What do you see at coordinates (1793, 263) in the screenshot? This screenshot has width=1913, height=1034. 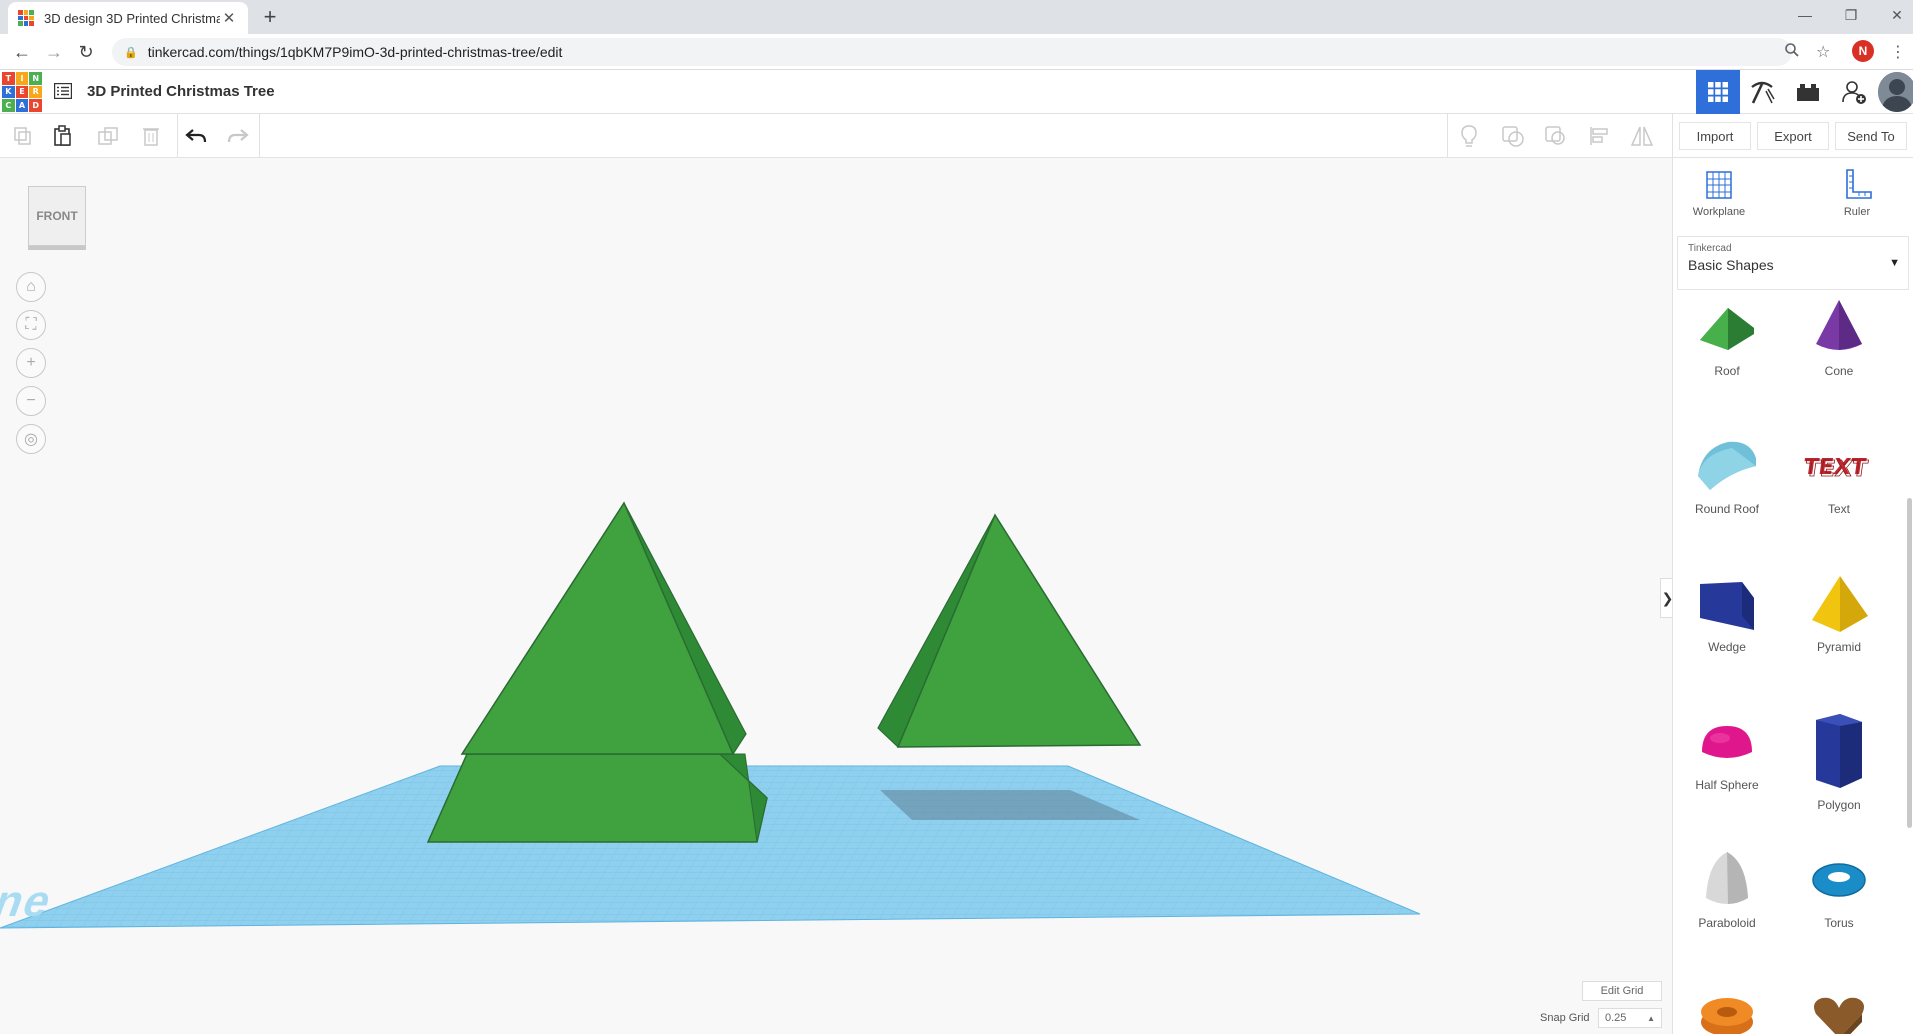 I see `shape-category-select: Tinkercad Basic Shapes ▼` at bounding box center [1793, 263].